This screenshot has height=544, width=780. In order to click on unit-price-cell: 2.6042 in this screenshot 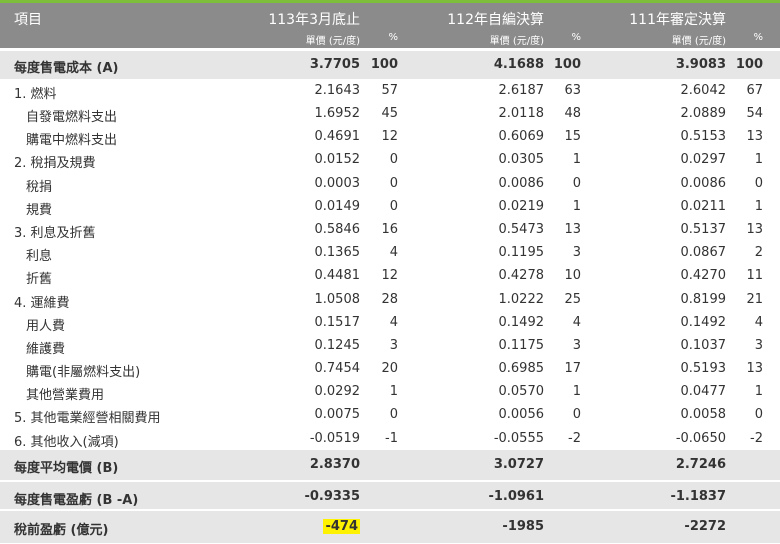, I will do `click(703, 90)`.